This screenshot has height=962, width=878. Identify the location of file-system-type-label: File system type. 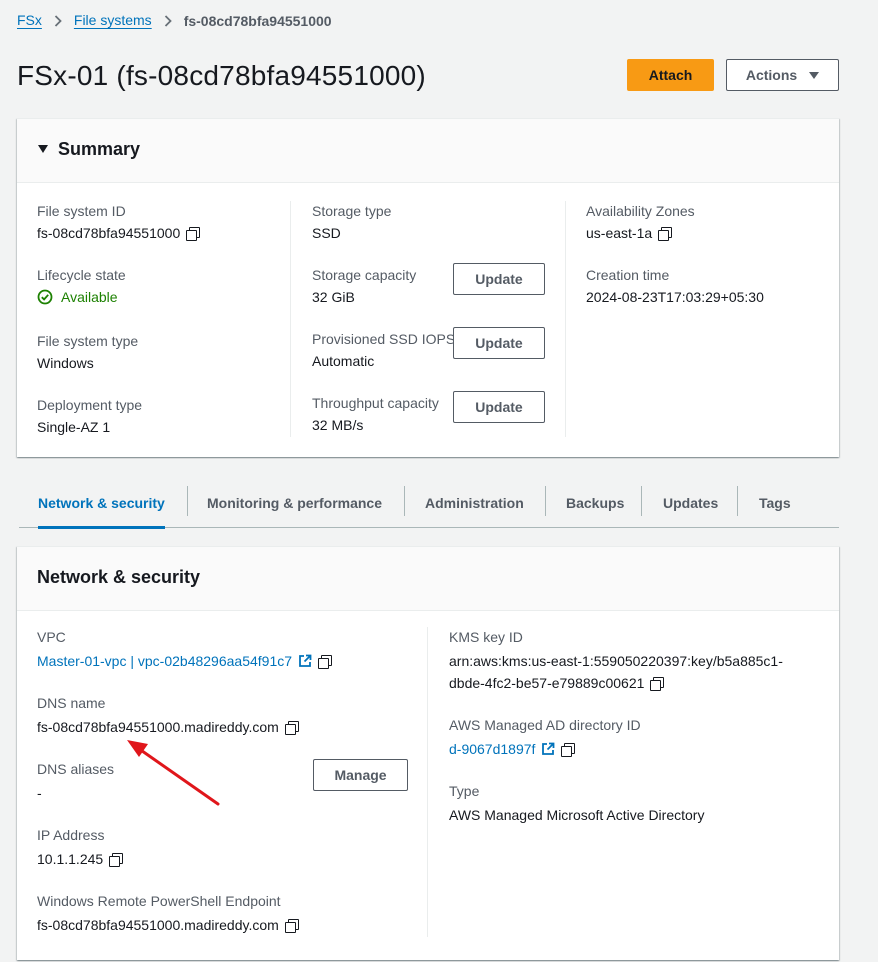
(88, 341).